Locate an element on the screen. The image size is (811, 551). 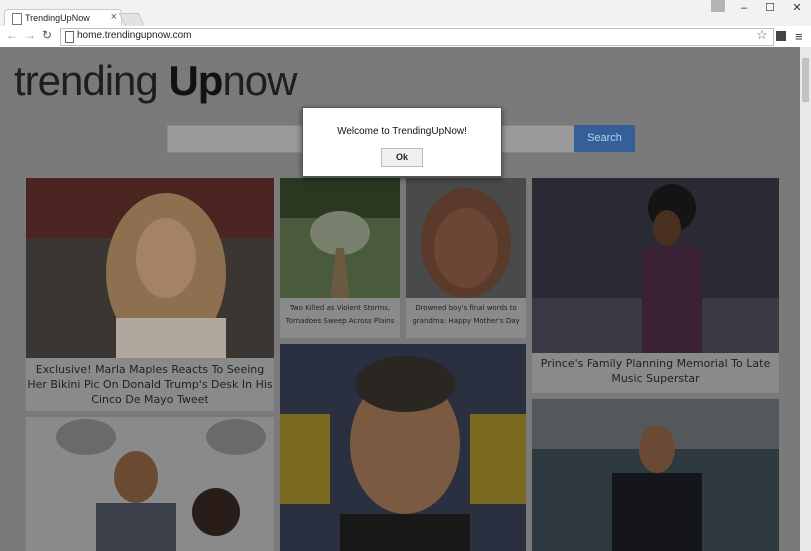
bookmark-star-icon: ☆ is located at coordinates (762, 35).